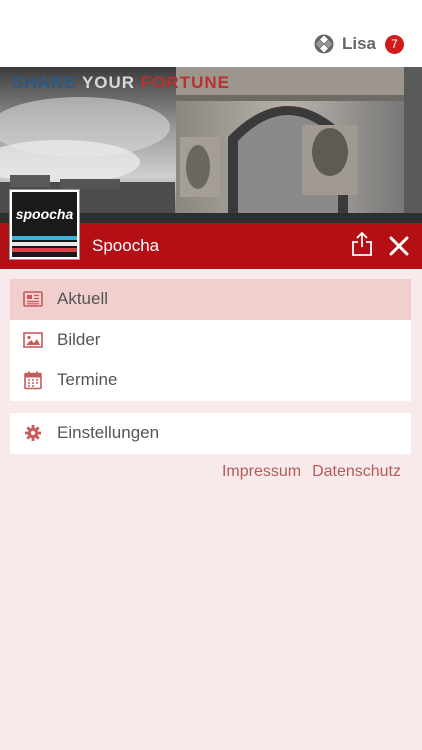 The image size is (422, 750). I want to click on logo-stripe-white, so click(44, 244).